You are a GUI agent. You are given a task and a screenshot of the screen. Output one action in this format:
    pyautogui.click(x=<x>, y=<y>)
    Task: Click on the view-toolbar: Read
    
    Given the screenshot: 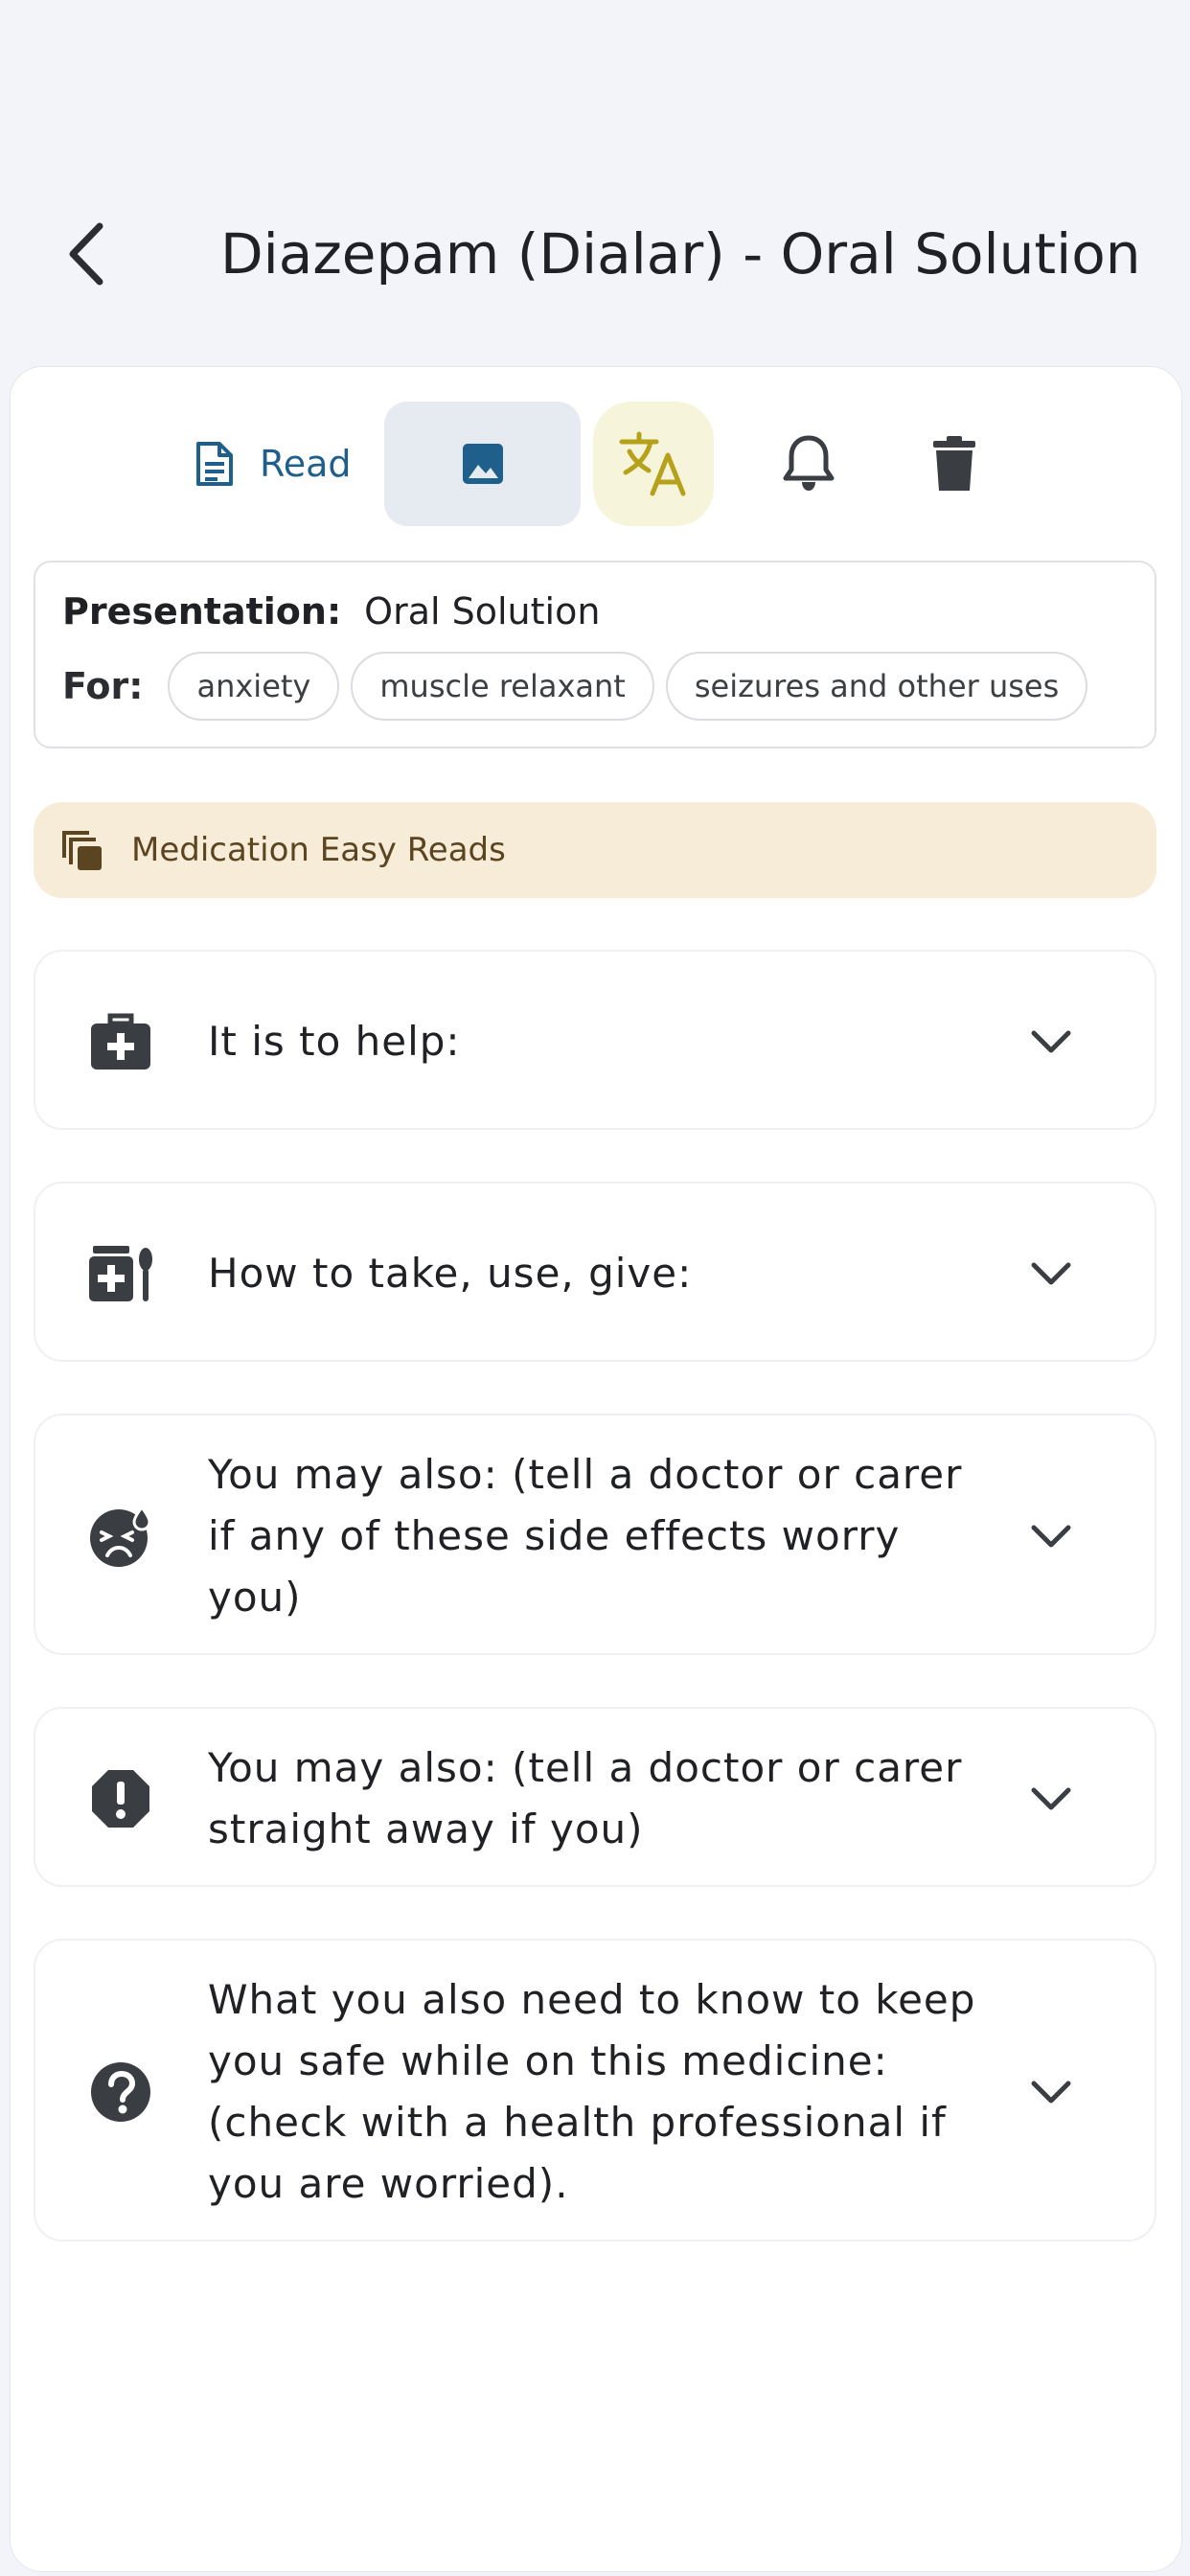 What is the action you would take?
    pyautogui.click(x=596, y=464)
    